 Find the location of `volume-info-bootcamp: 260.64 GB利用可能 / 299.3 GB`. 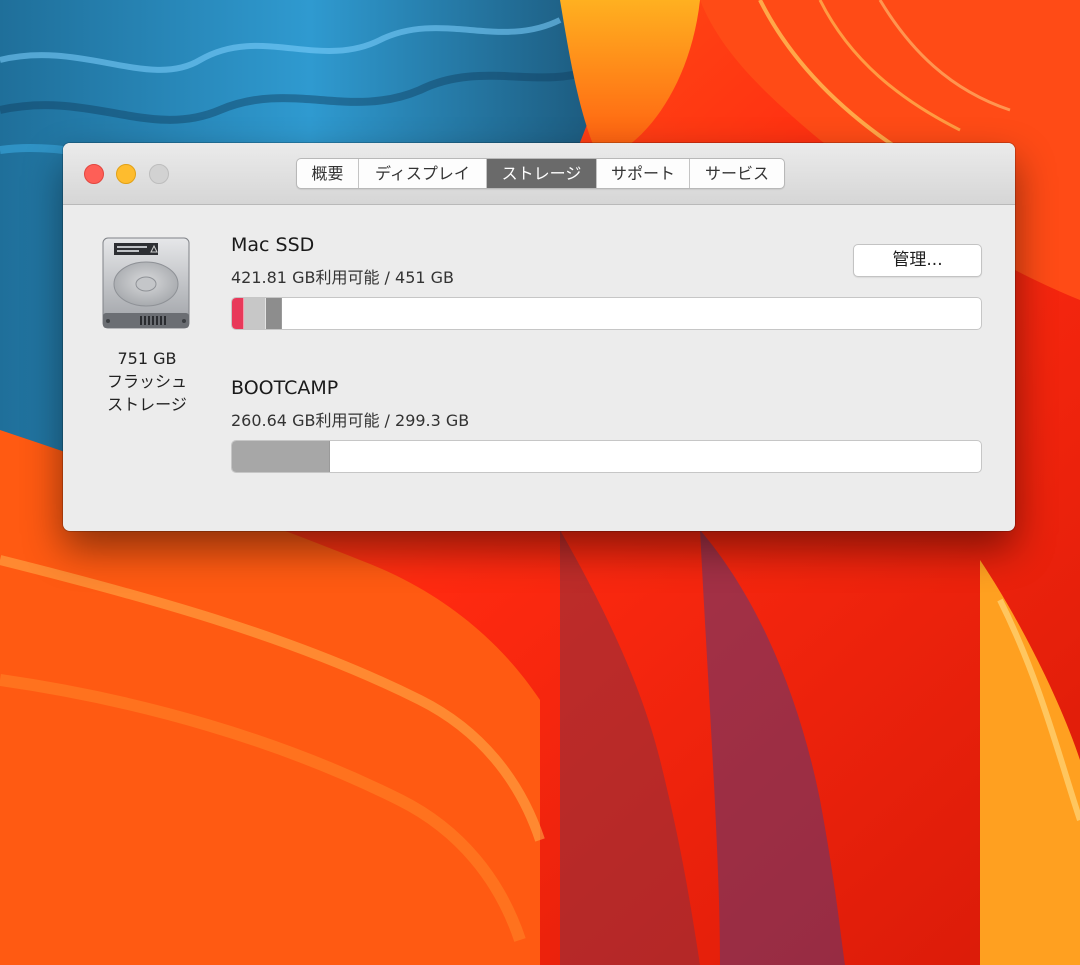

volume-info-bootcamp: 260.64 GB利用可能 / 299.3 GB is located at coordinates (350, 420).